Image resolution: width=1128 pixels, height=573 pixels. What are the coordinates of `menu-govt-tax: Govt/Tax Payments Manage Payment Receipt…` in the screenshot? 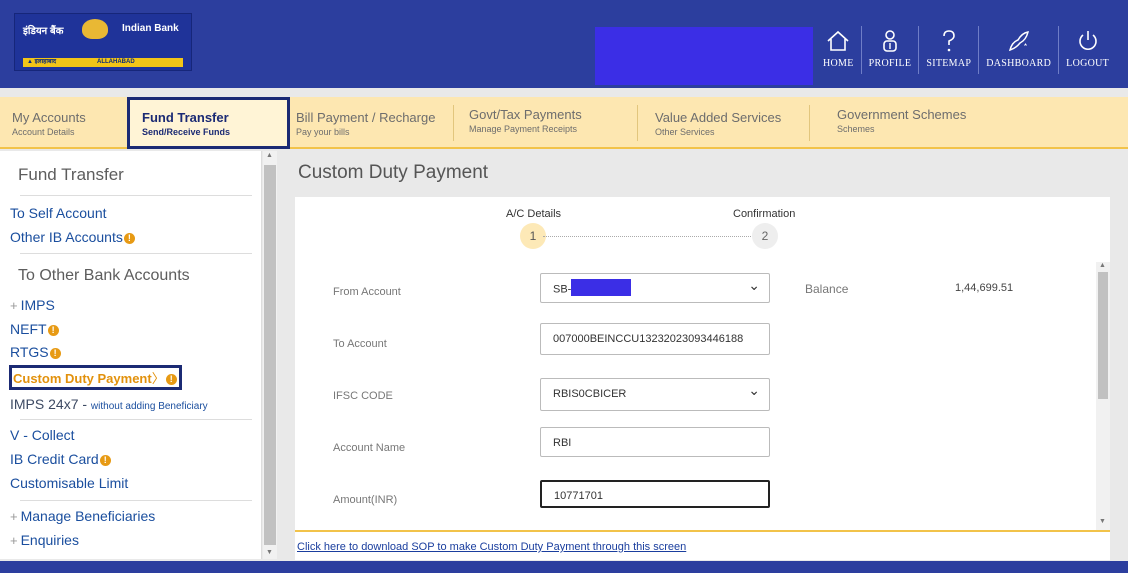 It's located at (547, 123).